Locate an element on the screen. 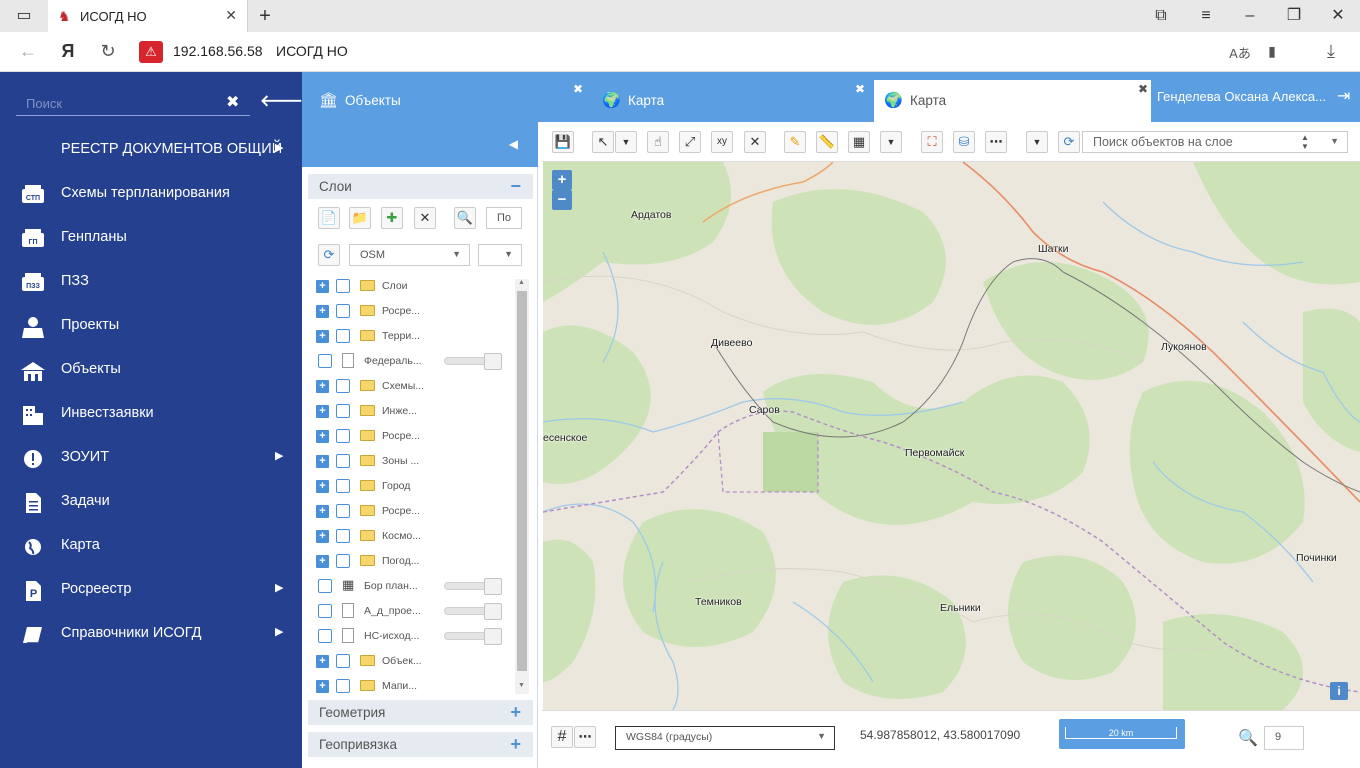 The image size is (1360, 768). delete-layer-icon: ✕ is located at coordinates (425, 218).